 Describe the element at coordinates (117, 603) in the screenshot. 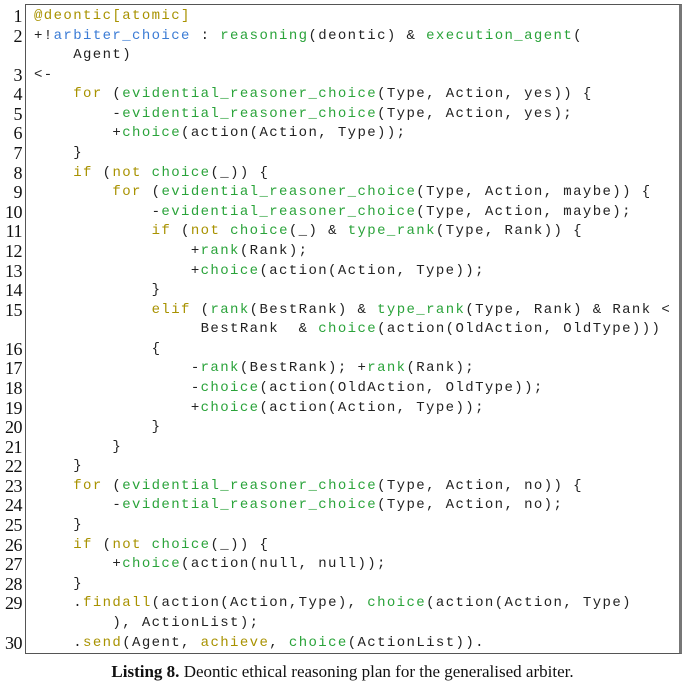

I see `code-keyword: findall` at that location.